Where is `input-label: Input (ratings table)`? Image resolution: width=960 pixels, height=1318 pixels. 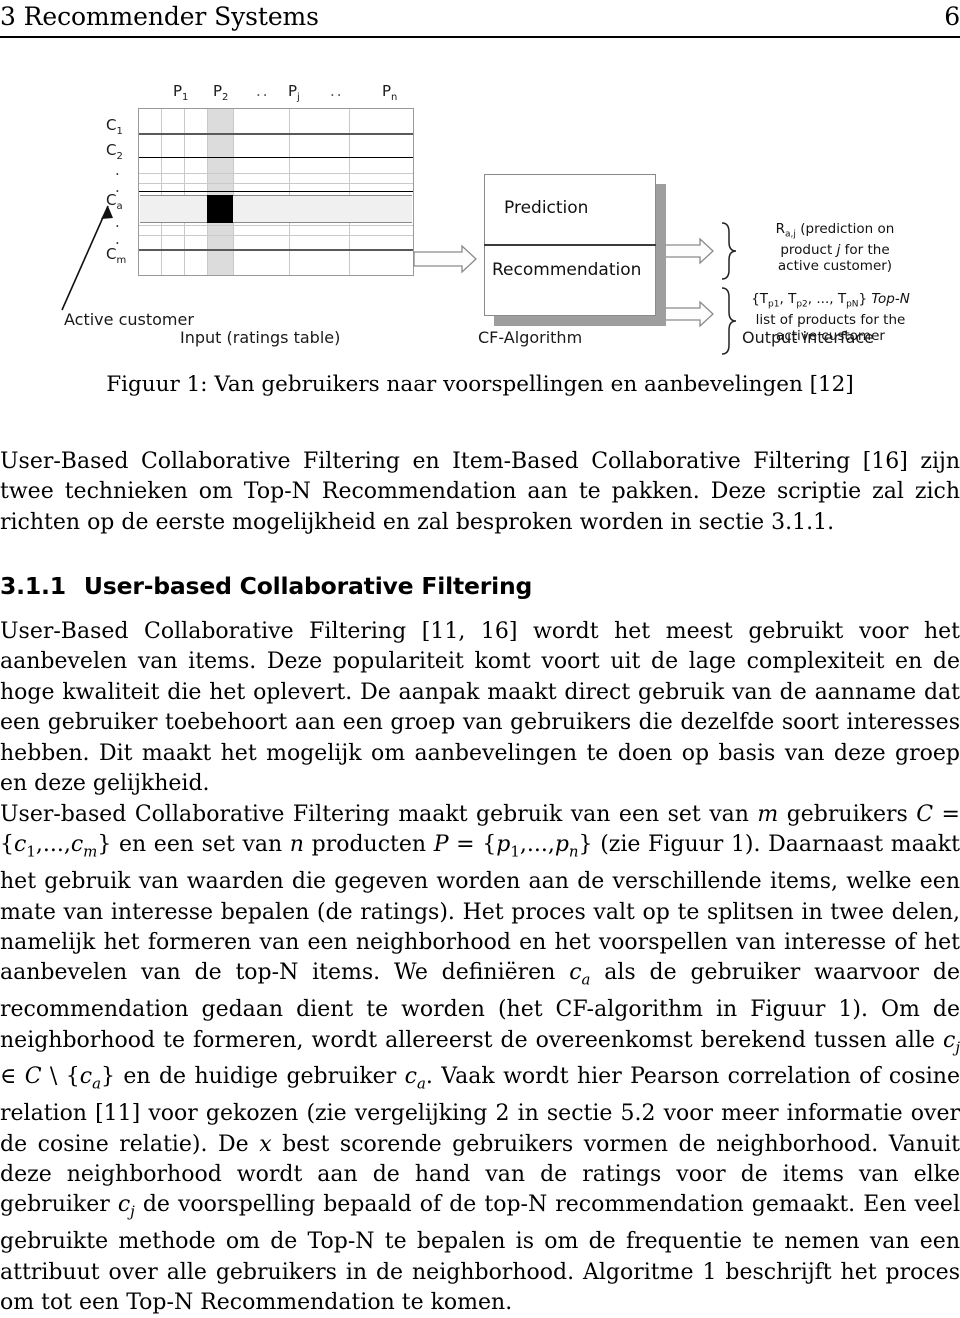 input-label: Input (ratings table) is located at coordinates (260, 337).